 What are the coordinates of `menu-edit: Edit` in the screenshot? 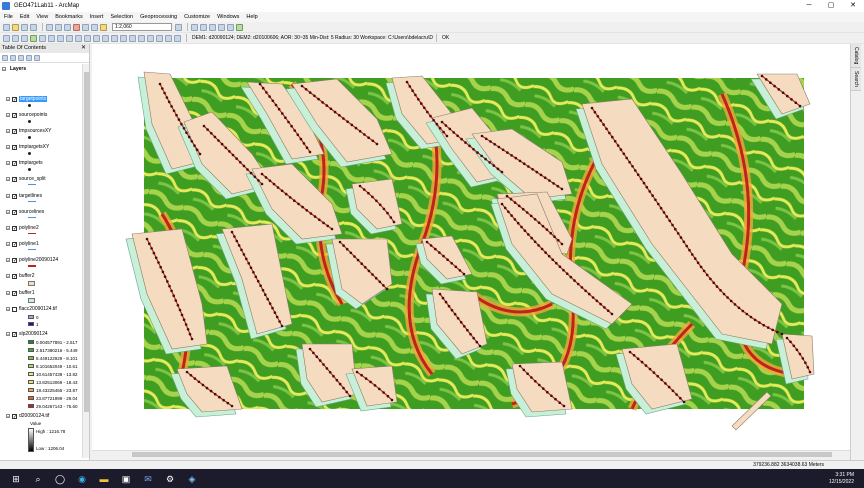 It's located at (24, 17).